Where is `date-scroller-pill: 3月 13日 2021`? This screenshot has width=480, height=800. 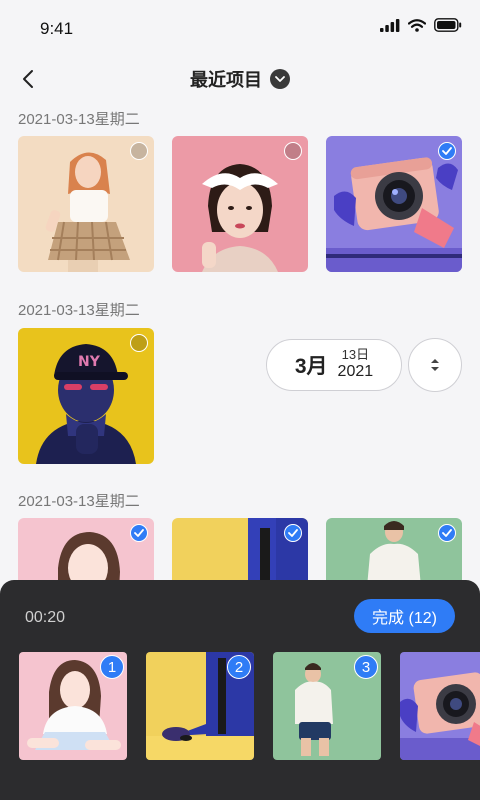 date-scroller-pill: 3月 13日 2021 is located at coordinates (334, 365).